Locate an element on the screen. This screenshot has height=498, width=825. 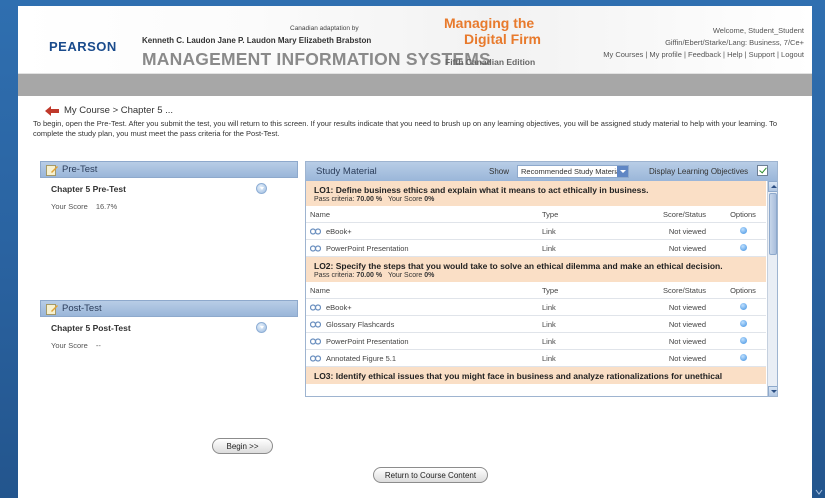
welcome-text: Welcome, Student_Student is located at coordinates (758, 30).